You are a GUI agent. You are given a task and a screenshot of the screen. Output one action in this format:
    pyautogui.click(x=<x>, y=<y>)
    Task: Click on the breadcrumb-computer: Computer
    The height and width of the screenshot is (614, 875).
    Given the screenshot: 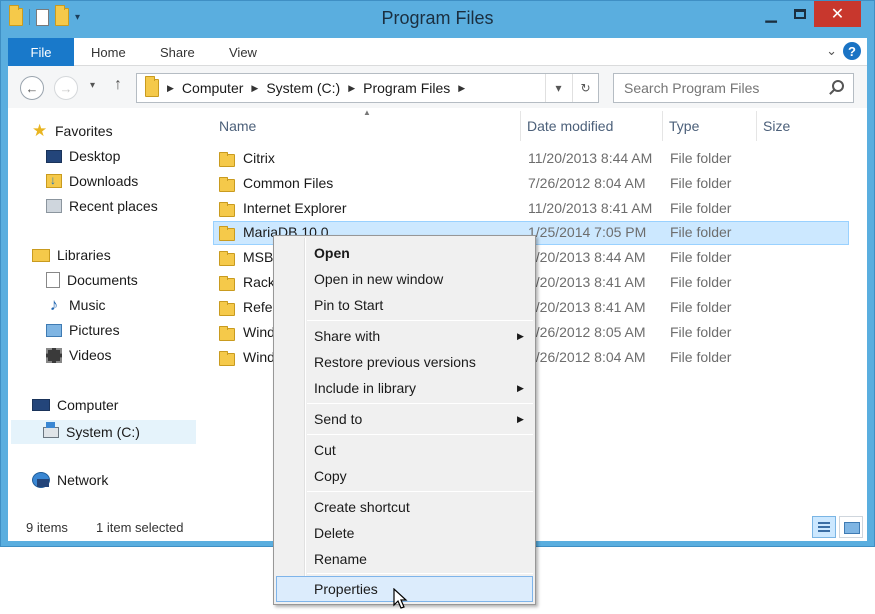 What is the action you would take?
    pyautogui.click(x=212, y=88)
    